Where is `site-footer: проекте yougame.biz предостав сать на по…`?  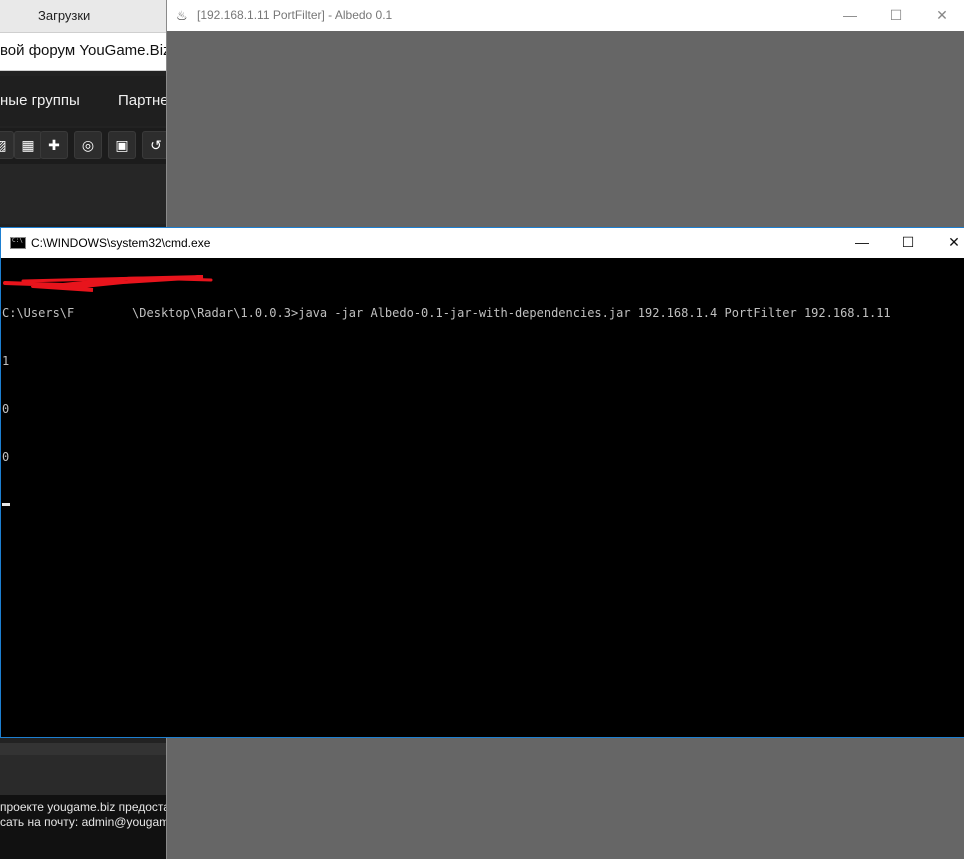 site-footer: проекте yougame.biz предостав сать на по… is located at coordinates (83, 827).